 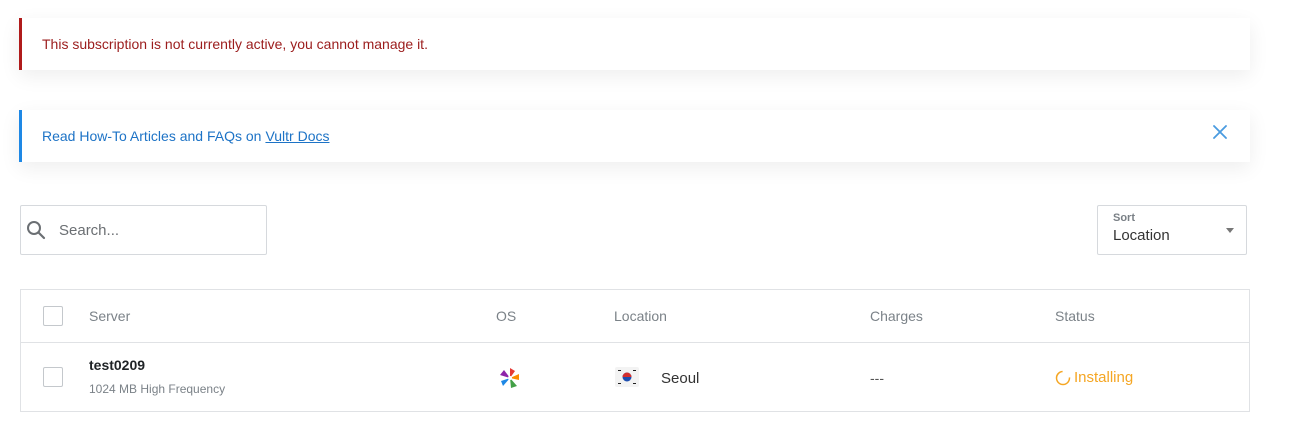 I want to click on select-all-checkbox, so click(x=53, y=316).